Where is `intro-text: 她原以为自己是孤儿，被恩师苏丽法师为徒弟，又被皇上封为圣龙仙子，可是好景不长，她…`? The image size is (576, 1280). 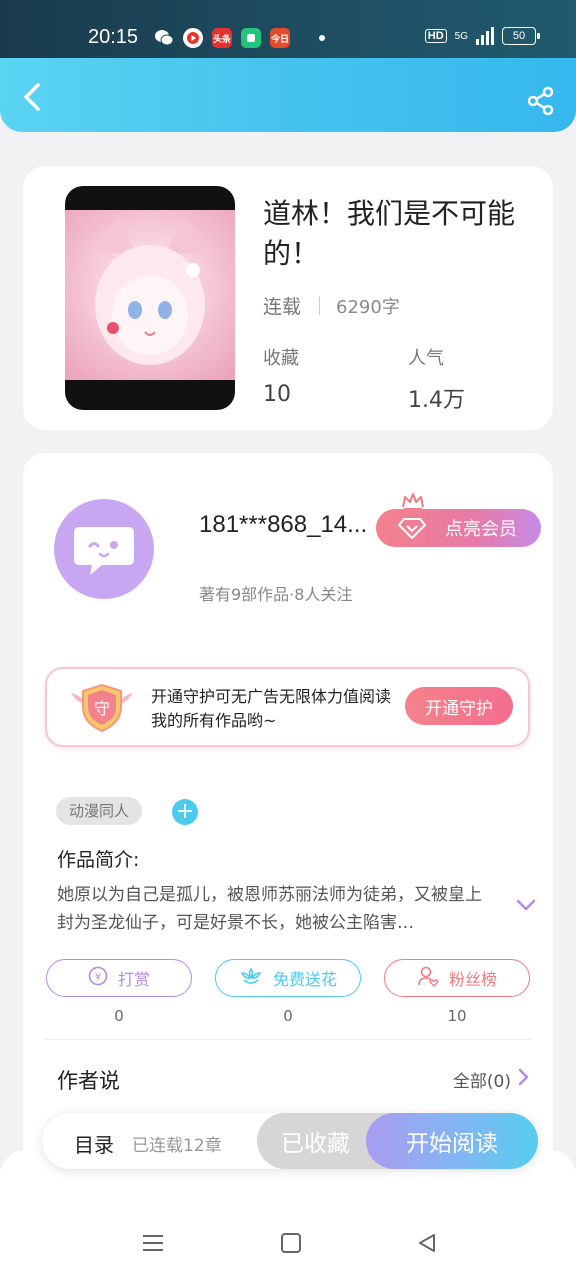
intro-text: 她原以为自己是孤儿，被恩师苏丽法师为徒弟，又被皇上封为圣龙仙子，可是好景不长，她… is located at coordinates (269, 909).